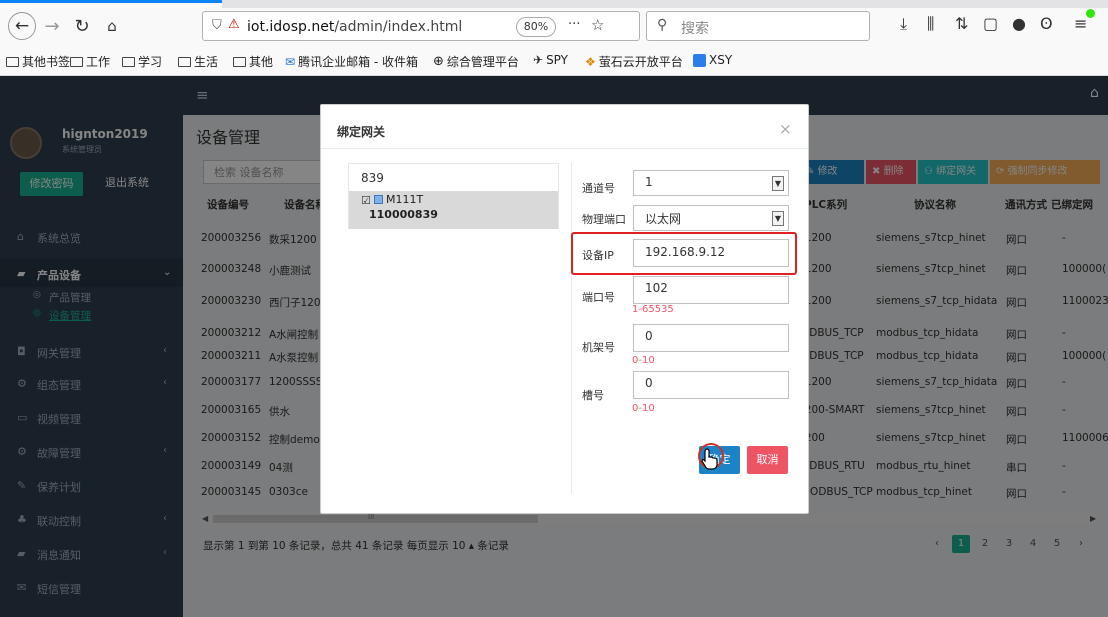 The width and height of the screenshot is (1108, 617). Describe the element at coordinates (598, 188) in the screenshot. I see `channel-label: 通道号` at that location.